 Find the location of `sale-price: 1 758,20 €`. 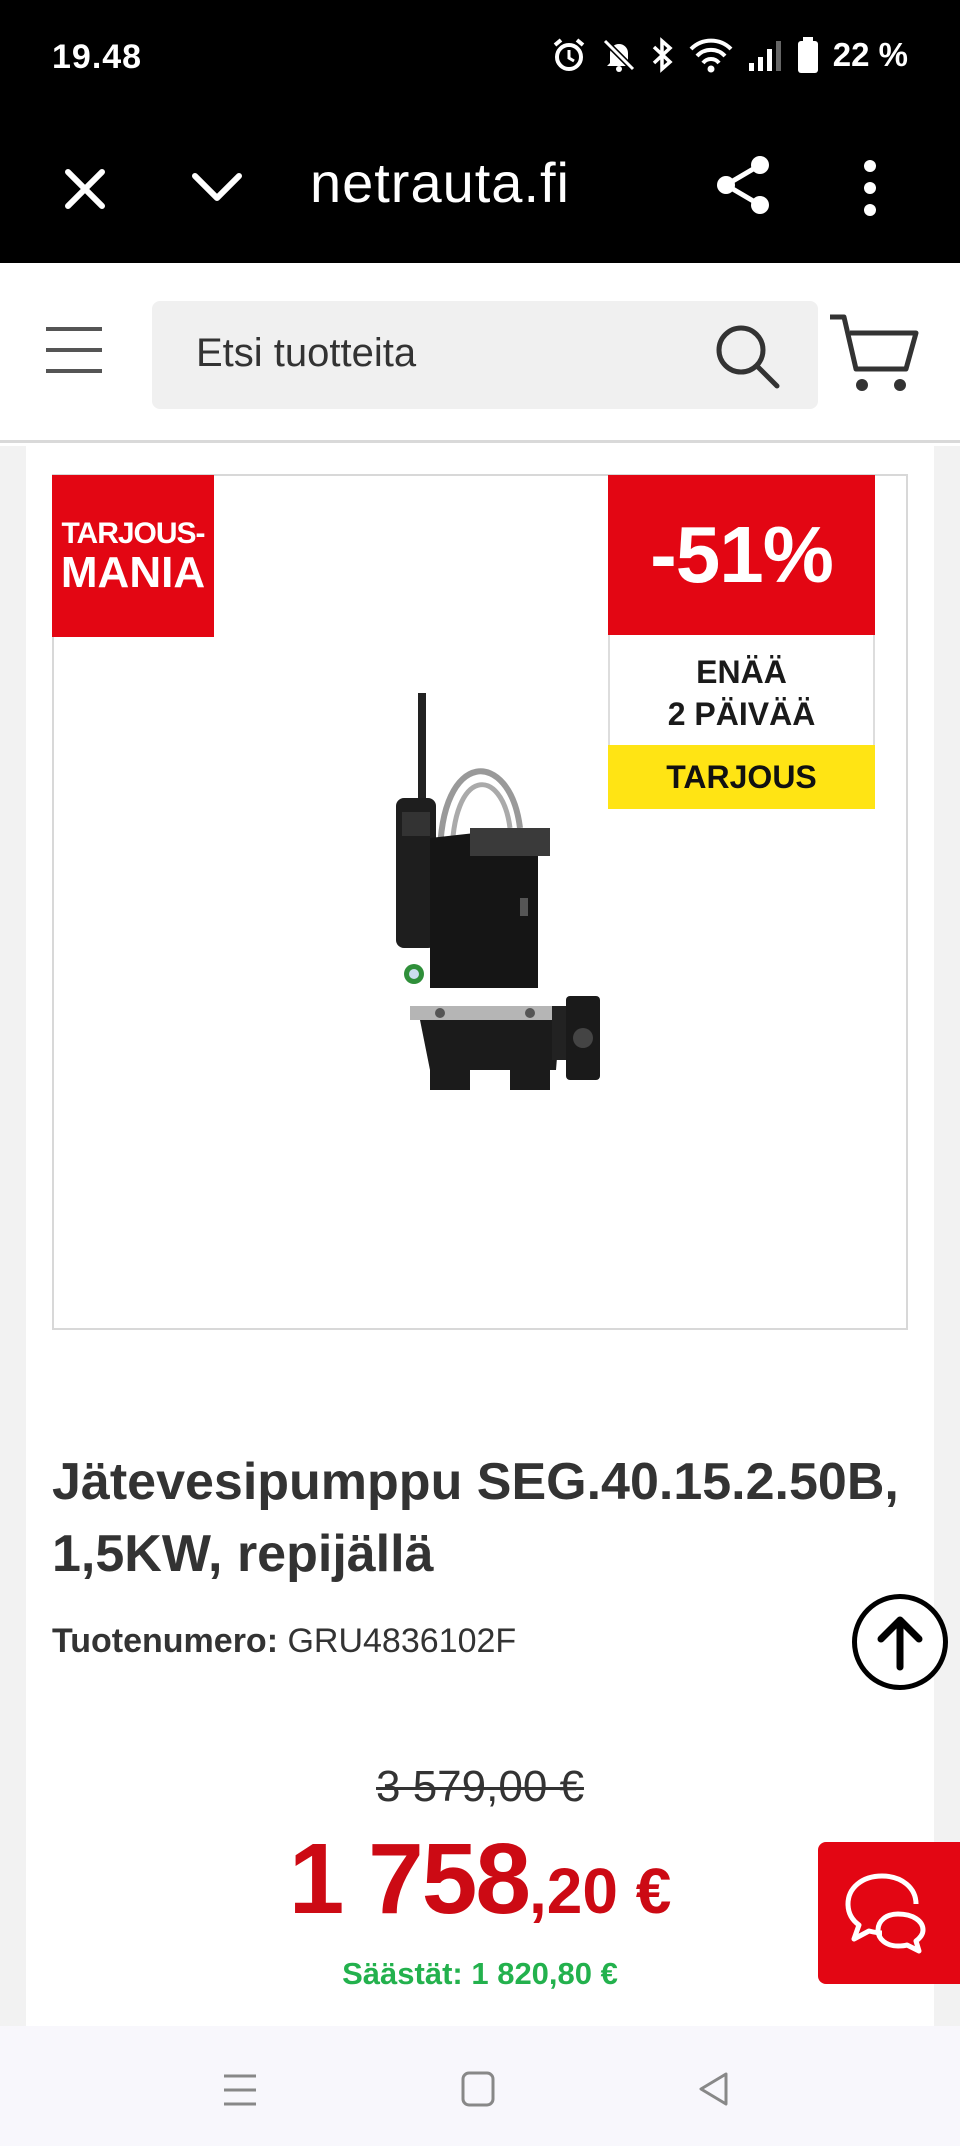

sale-price: 1 758,20 € is located at coordinates (480, 1879).